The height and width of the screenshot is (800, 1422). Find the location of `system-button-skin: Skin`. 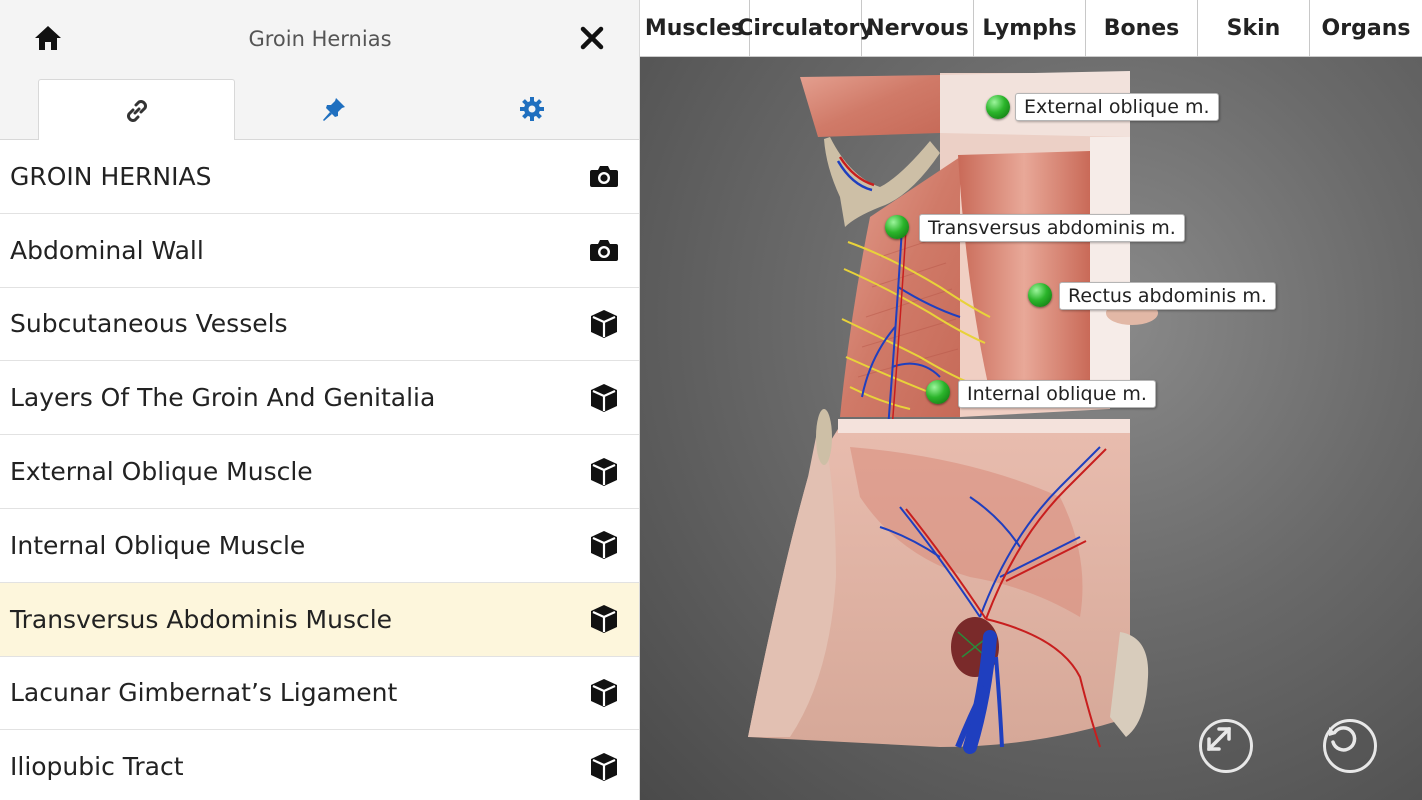

system-button-skin: Skin is located at coordinates (1254, 28).